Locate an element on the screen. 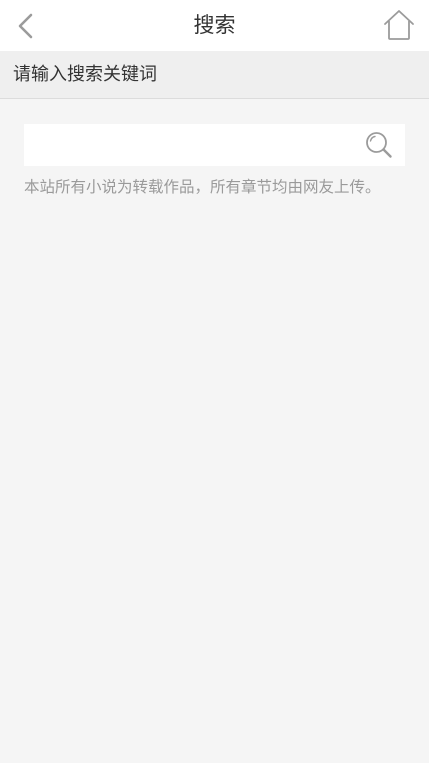 The height and width of the screenshot is (763, 429). home-icon is located at coordinates (399, 25).